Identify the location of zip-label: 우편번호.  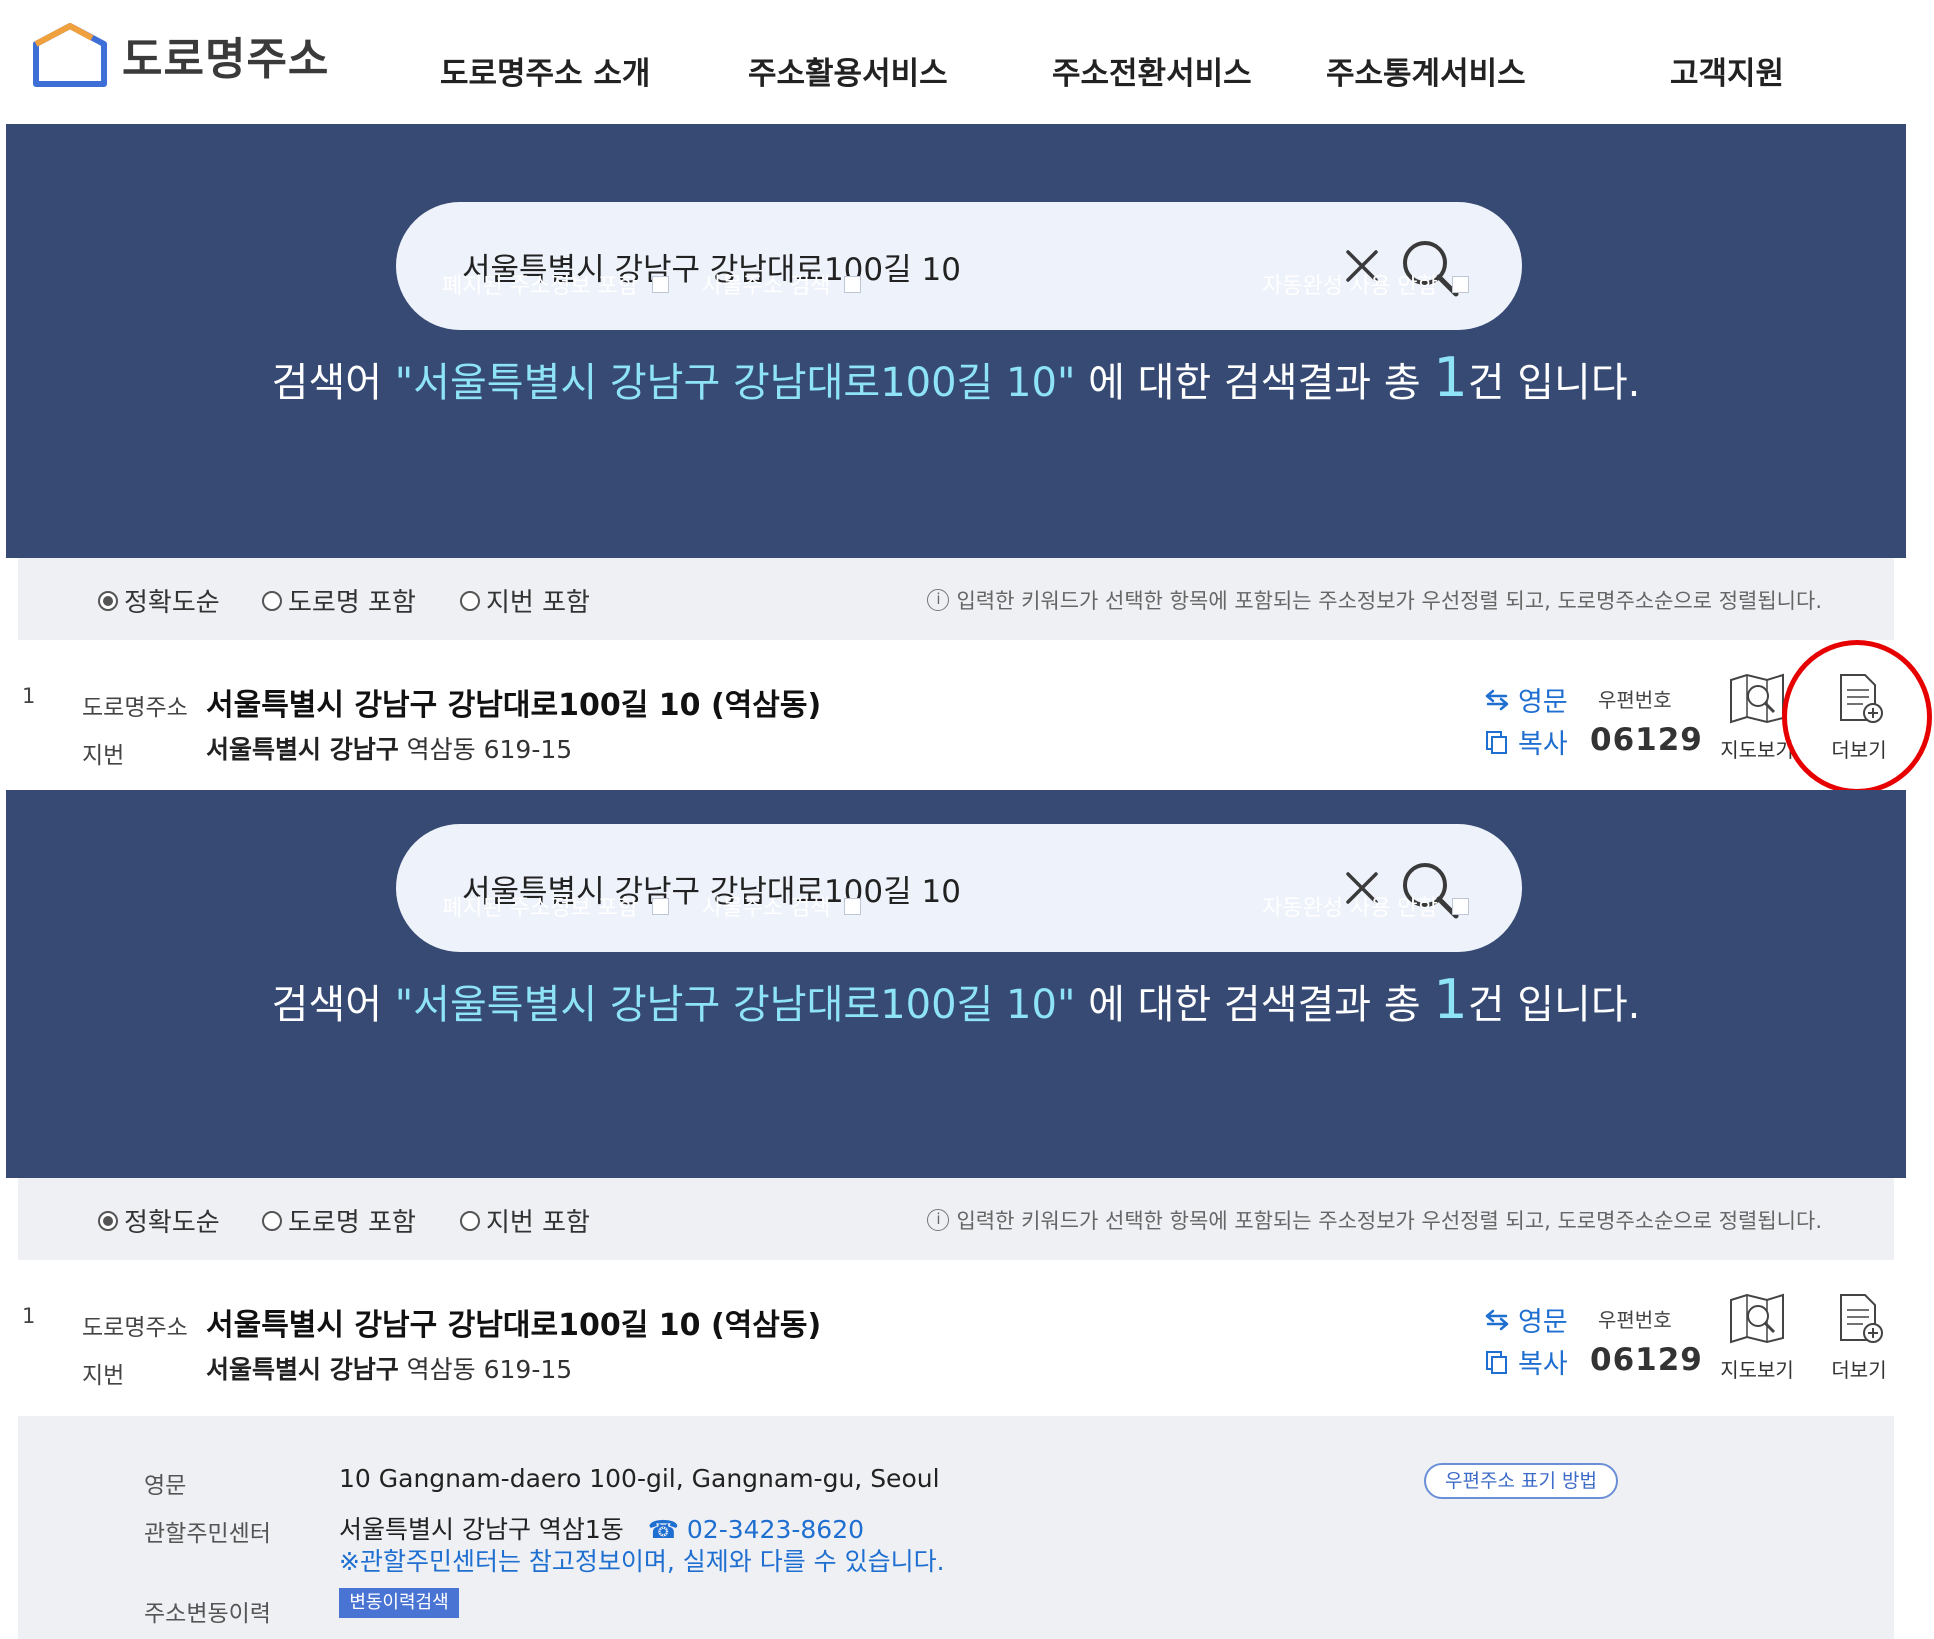
(1635, 1320).